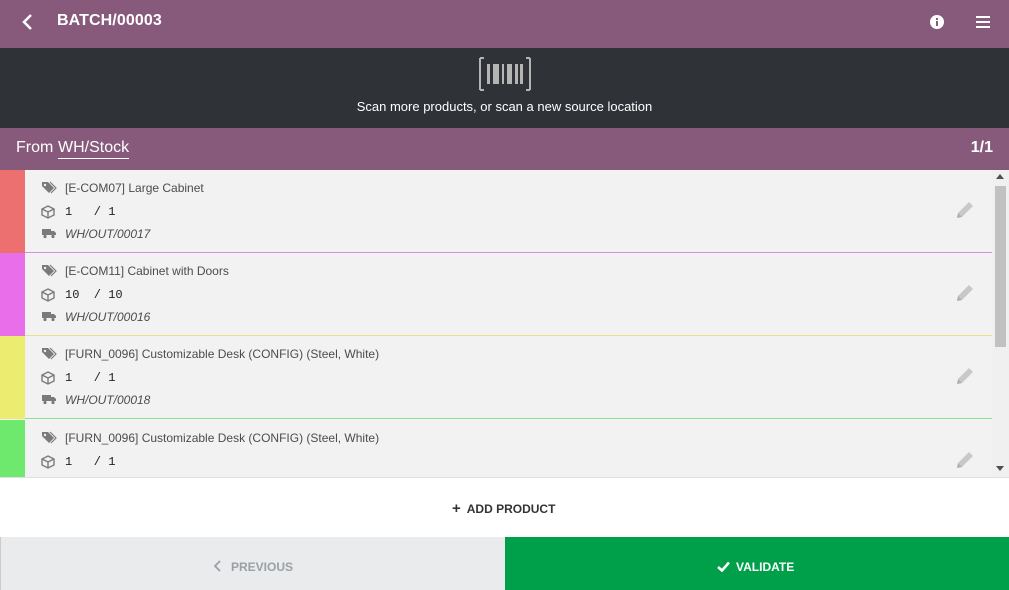  Describe the element at coordinates (109, 20) in the screenshot. I see `page-title: BATCH/00003` at that location.